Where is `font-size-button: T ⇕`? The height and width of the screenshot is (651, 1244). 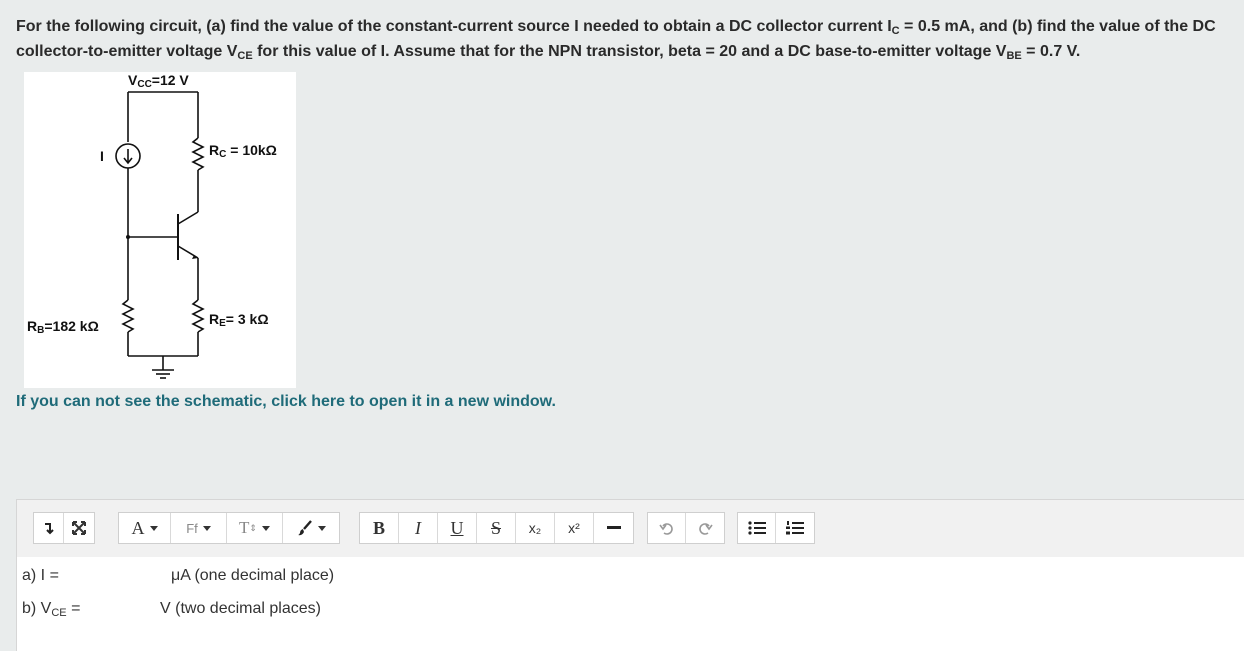 font-size-button: T ⇕ is located at coordinates (255, 528).